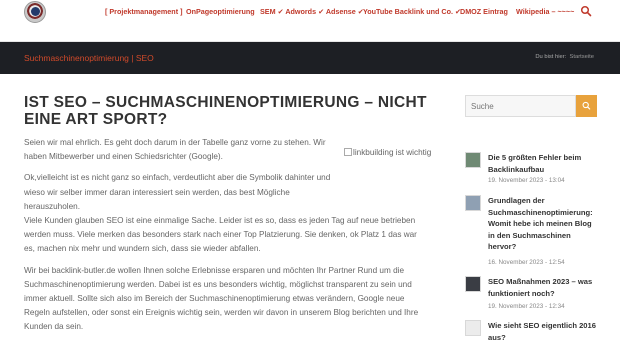 Image resolution: width=620 pixels, height=343 pixels. Describe the element at coordinates (526, 180) in the screenshot. I see `post-date: 19. November 2023 - 13:04` at that location.